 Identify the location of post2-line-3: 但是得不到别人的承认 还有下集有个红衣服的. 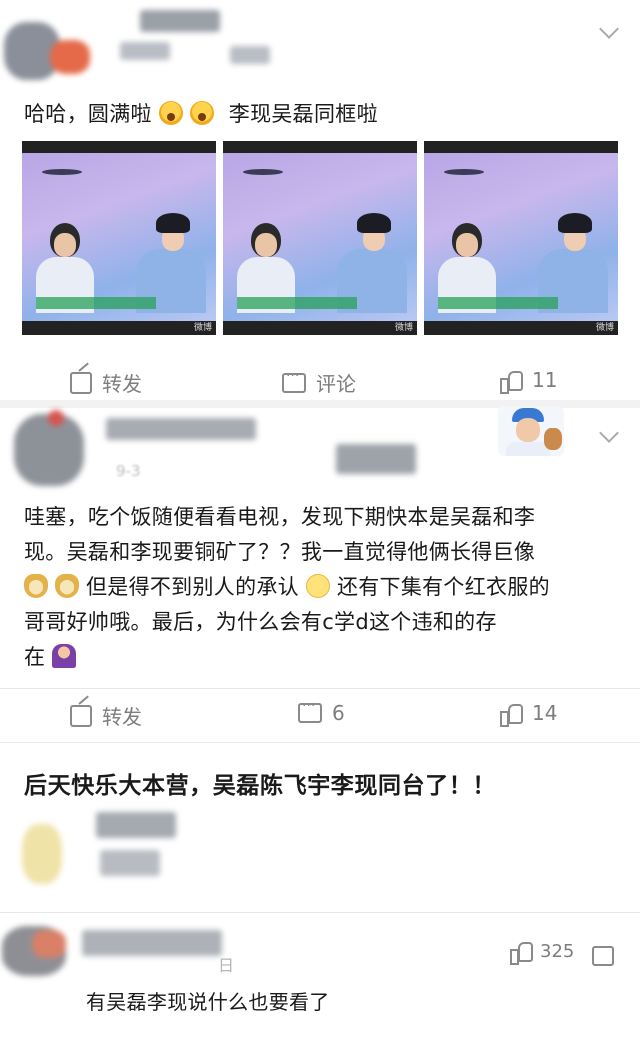
(324, 587).